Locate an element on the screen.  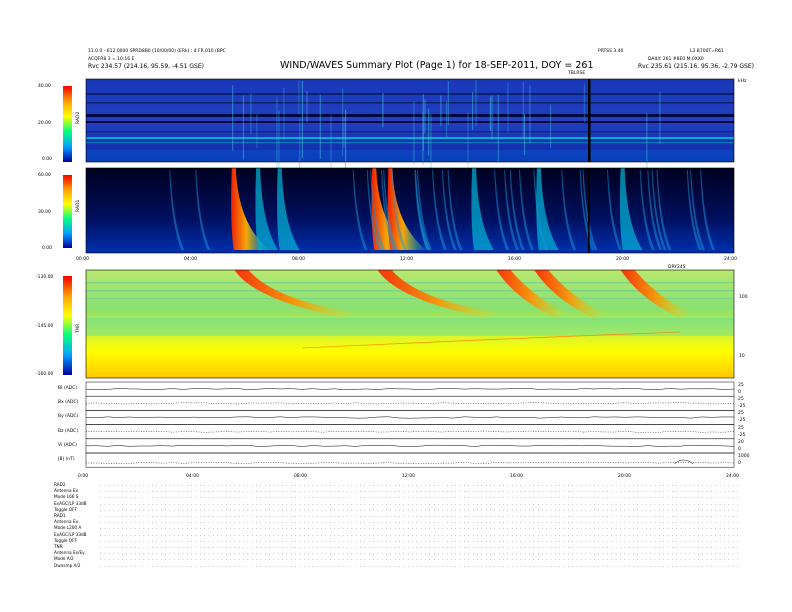
line-panel-label: Bz (ADC) is located at coordinates (68, 431).